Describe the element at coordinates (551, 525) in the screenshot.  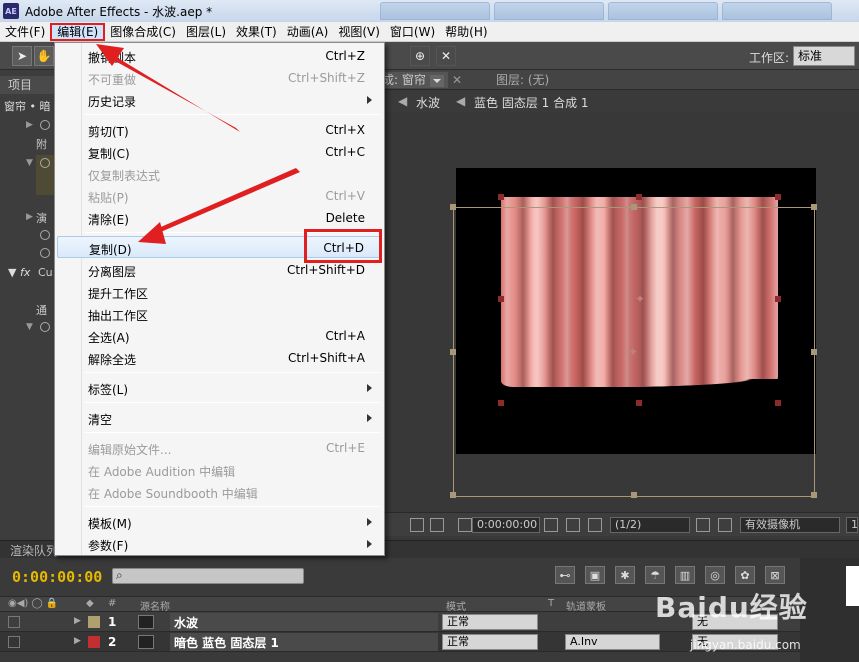
I see `camera-snapshot-icon` at that location.